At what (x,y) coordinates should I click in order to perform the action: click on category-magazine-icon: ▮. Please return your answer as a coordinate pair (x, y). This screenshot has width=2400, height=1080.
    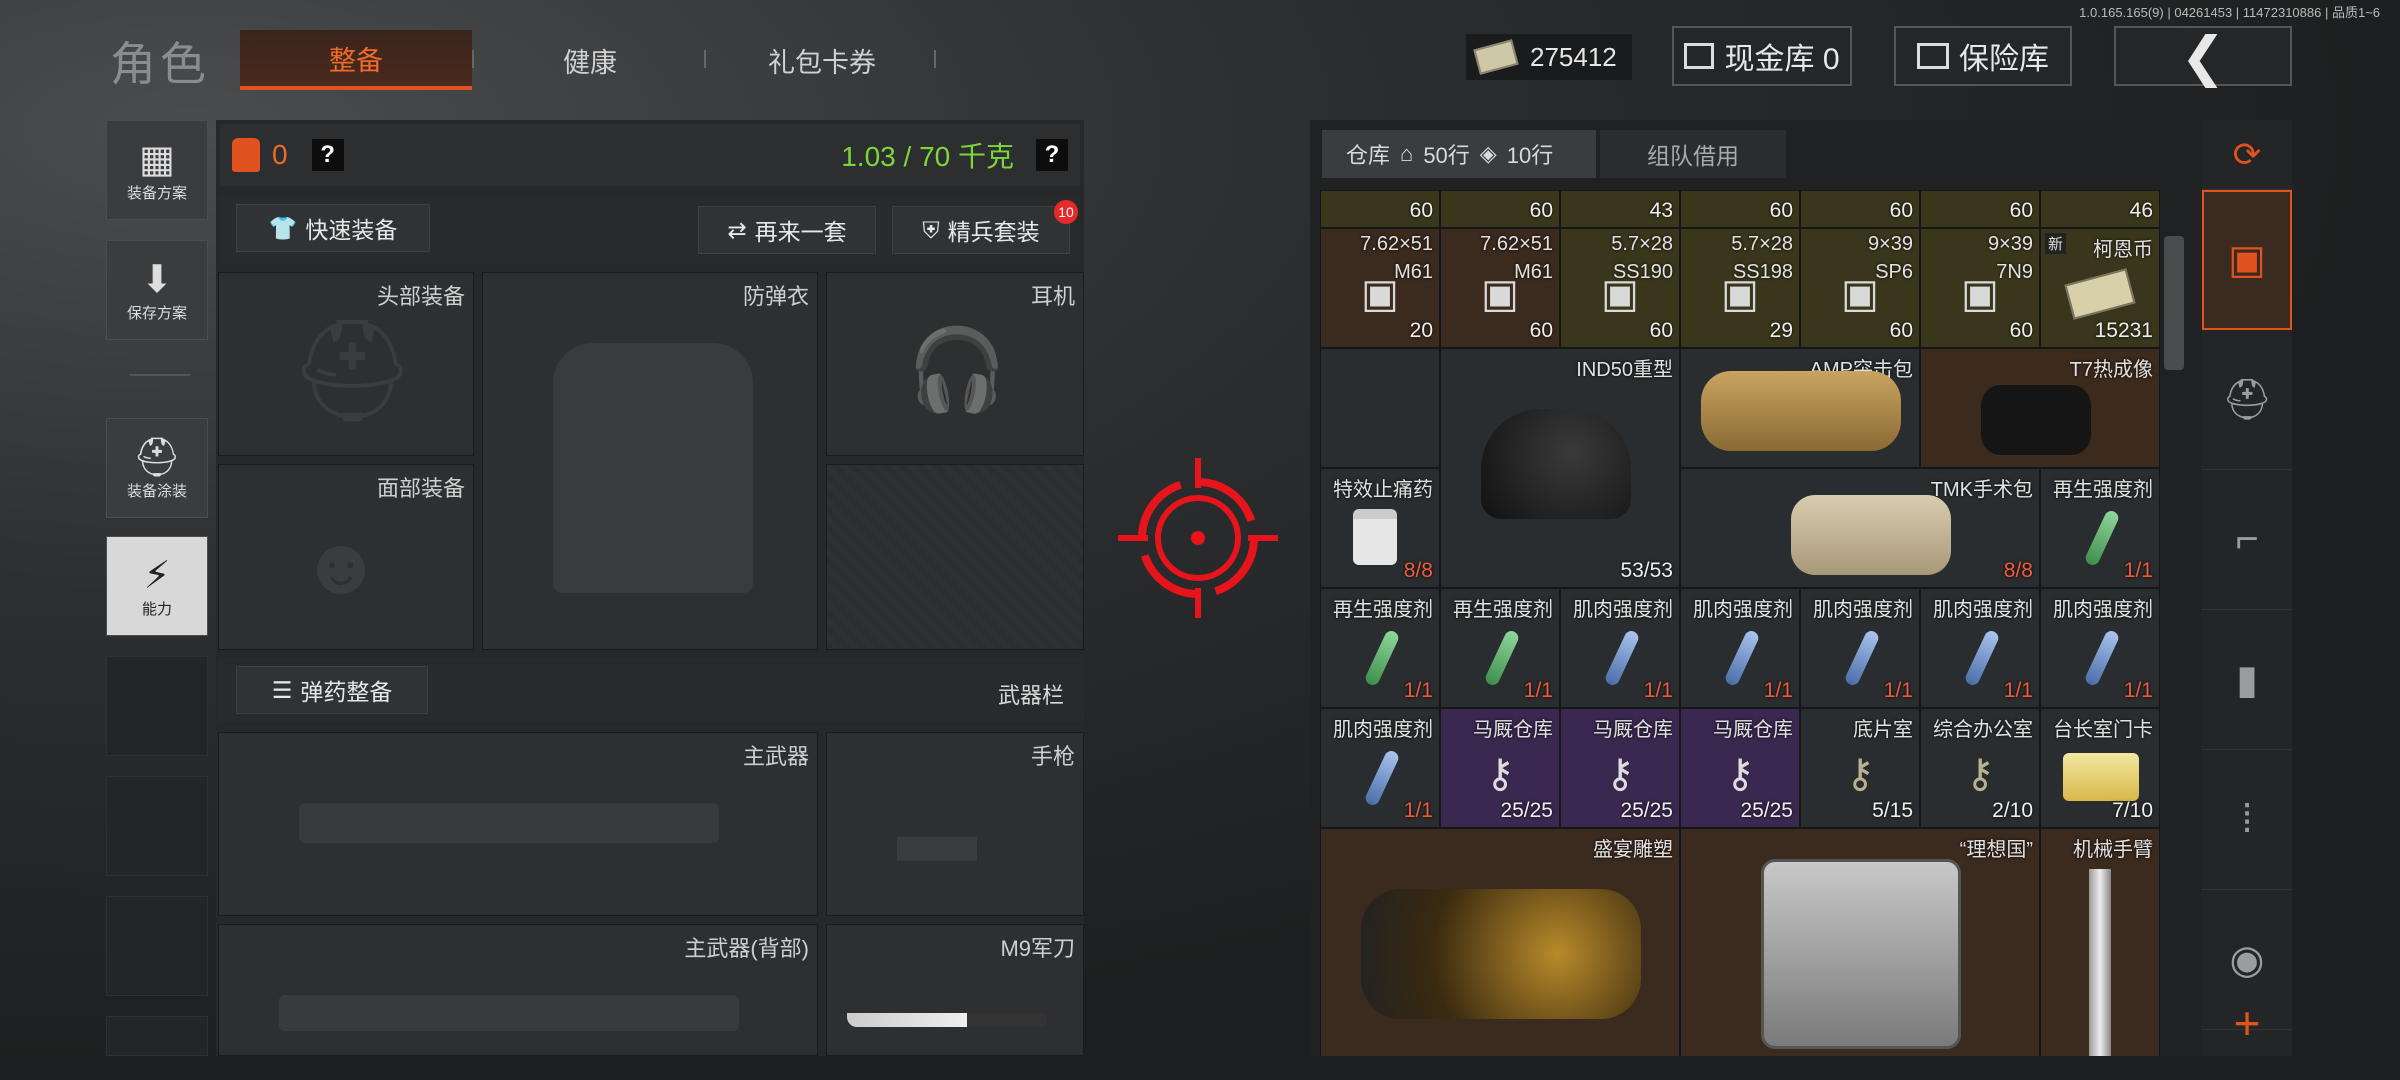
    Looking at the image, I should click on (2247, 680).